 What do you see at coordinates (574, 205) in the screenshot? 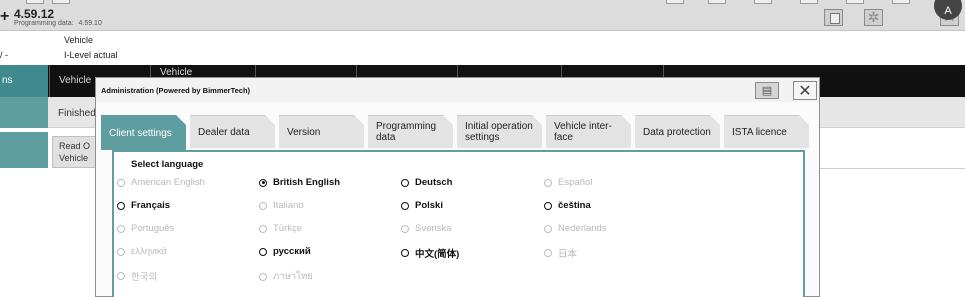
I see `language-option-label: čeština` at bounding box center [574, 205].